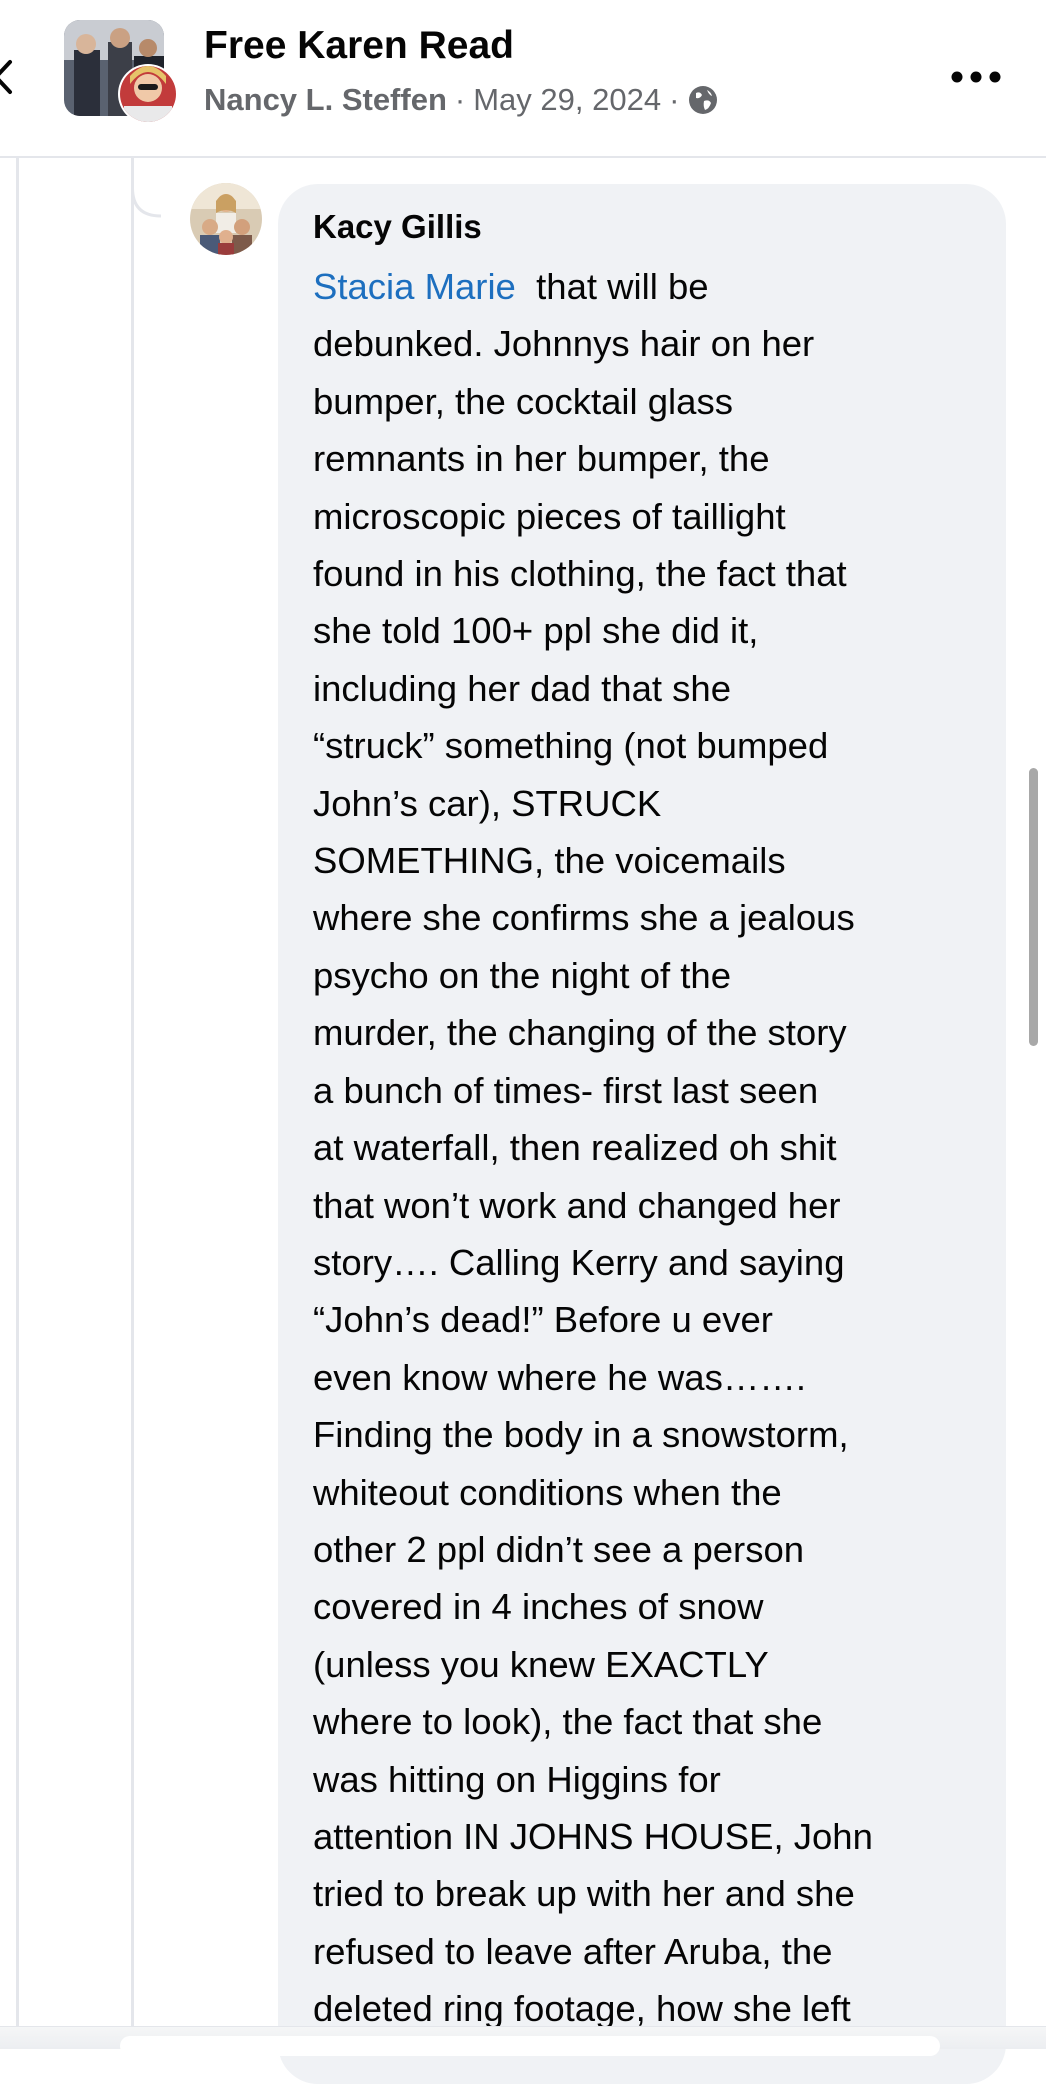 This screenshot has width=1046, height=2084. What do you see at coordinates (593, 1836) in the screenshot?
I see `comment-line: attention IN JOHNS HOUSE, John` at bounding box center [593, 1836].